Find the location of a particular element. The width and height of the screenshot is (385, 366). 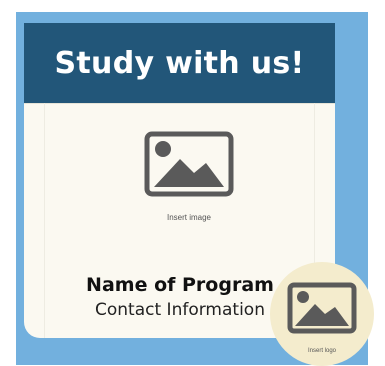

insert-logo-caption: Insert logo is located at coordinates (322, 351).